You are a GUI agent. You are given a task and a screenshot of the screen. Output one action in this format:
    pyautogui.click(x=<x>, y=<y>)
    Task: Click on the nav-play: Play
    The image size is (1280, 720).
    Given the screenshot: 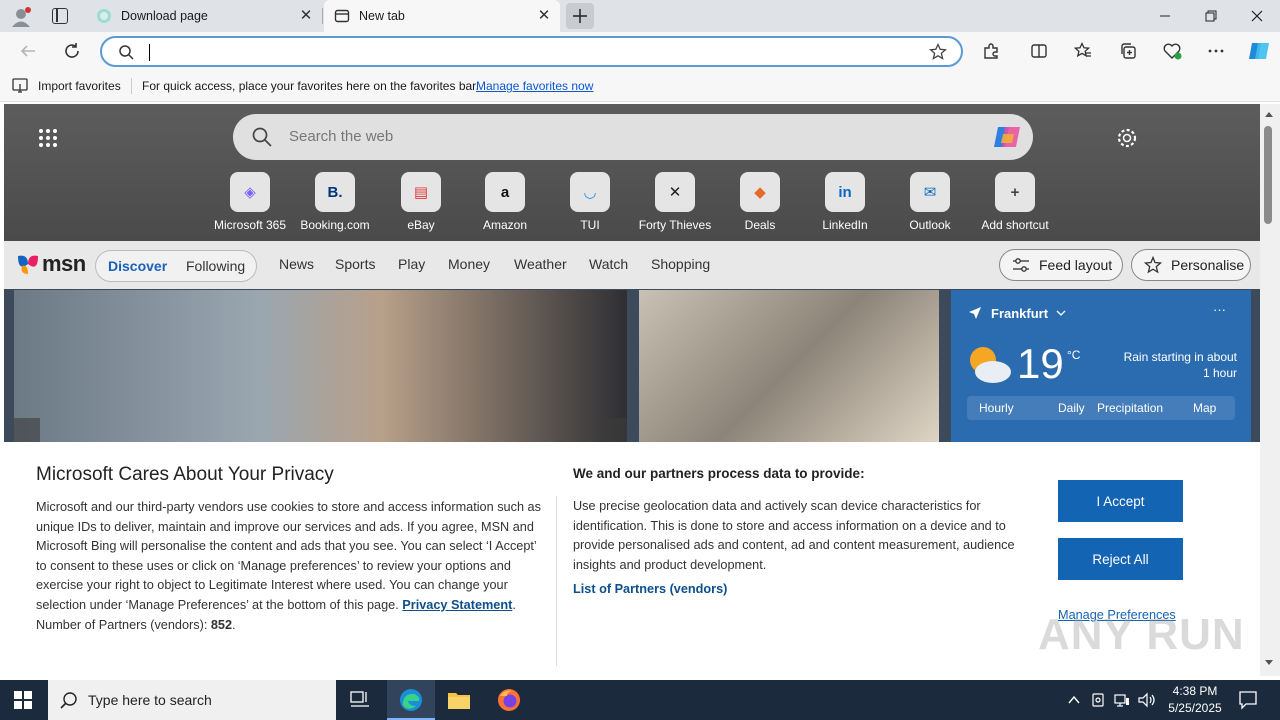 What is the action you would take?
    pyautogui.click(x=411, y=264)
    